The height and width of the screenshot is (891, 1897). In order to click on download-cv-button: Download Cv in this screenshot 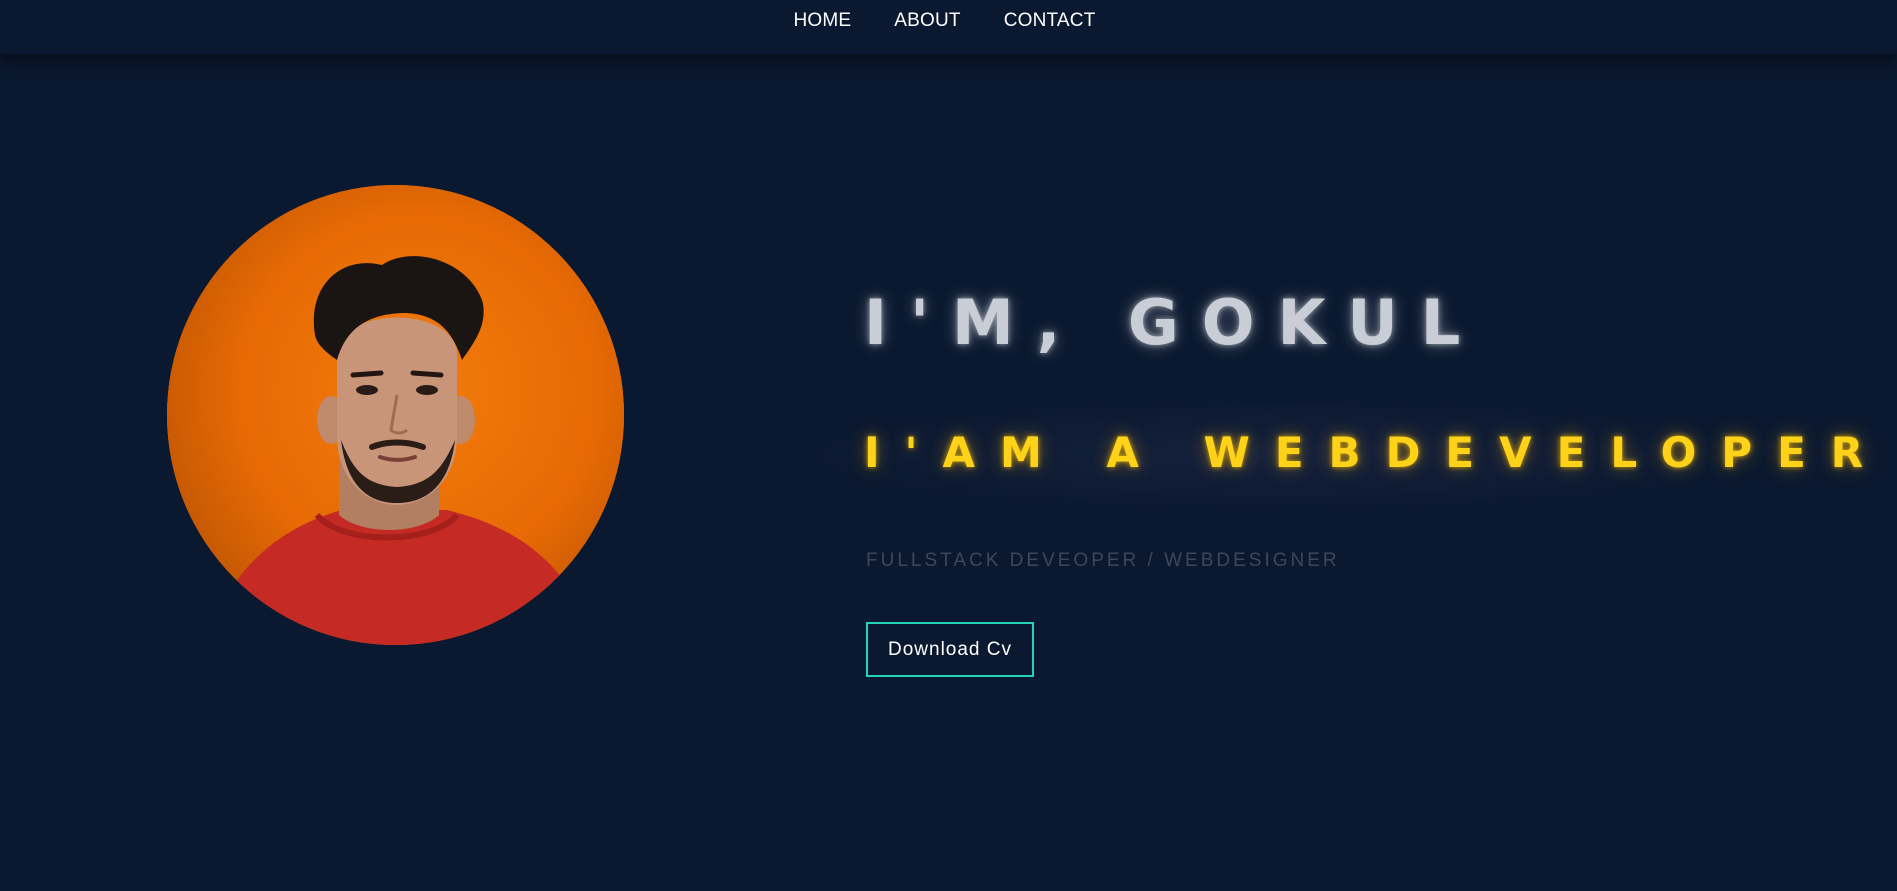, I will do `click(950, 649)`.